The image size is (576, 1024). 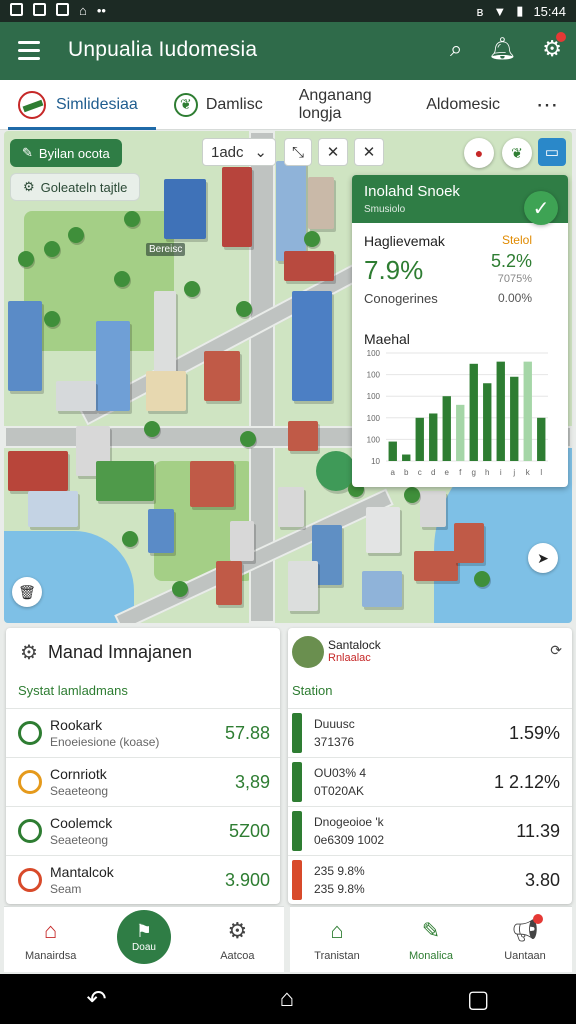 I want to click on nav-monitor: ✎ Monalica, so click(x=431, y=939).